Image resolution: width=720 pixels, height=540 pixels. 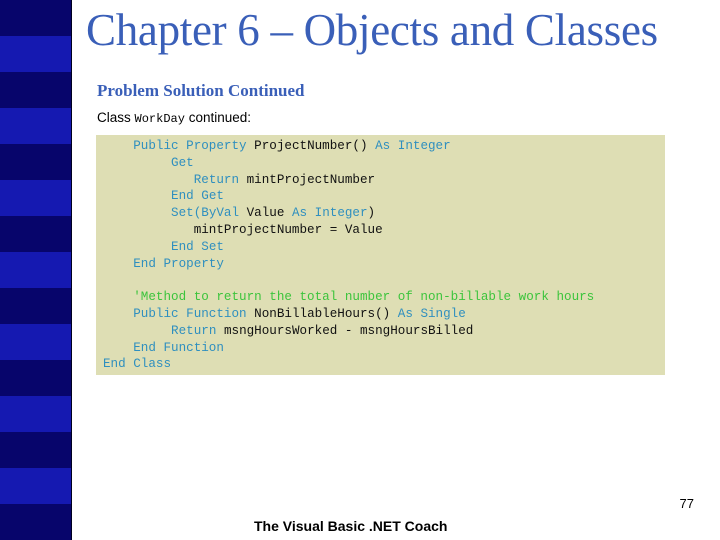 What do you see at coordinates (384, 230) in the screenshot?
I see `code-line: mintProjectNumber = Value` at bounding box center [384, 230].